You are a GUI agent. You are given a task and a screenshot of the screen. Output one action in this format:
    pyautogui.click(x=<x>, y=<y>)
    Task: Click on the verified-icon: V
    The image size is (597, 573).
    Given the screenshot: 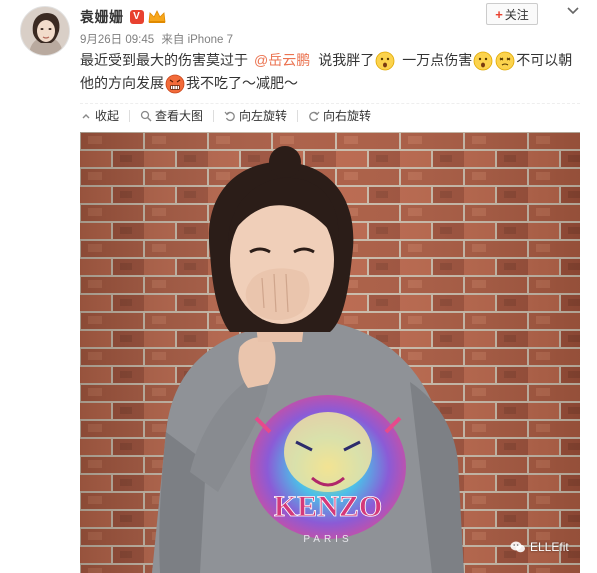 What is the action you would take?
    pyautogui.click(x=136, y=17)
    